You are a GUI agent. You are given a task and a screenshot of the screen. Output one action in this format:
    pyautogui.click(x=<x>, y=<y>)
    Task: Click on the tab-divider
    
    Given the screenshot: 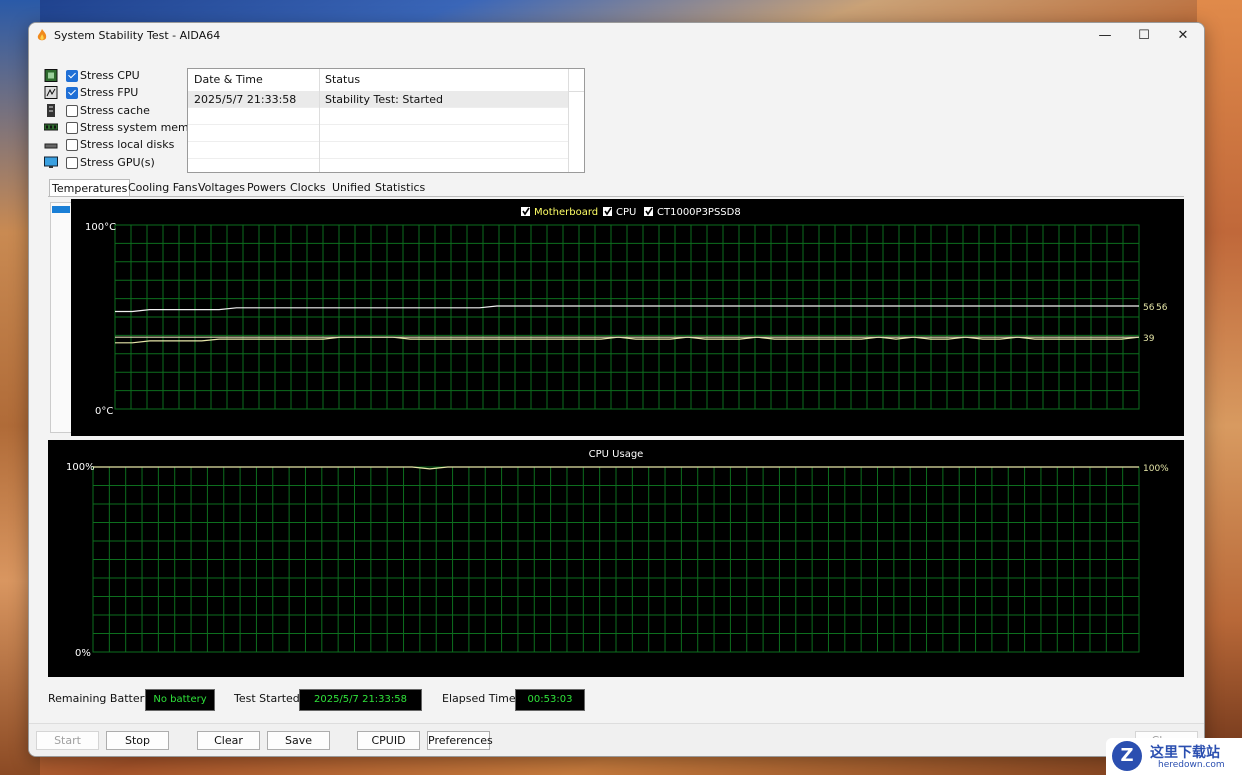 What is the action you would take?
    pyautogui.click(x=616, y=196)
    